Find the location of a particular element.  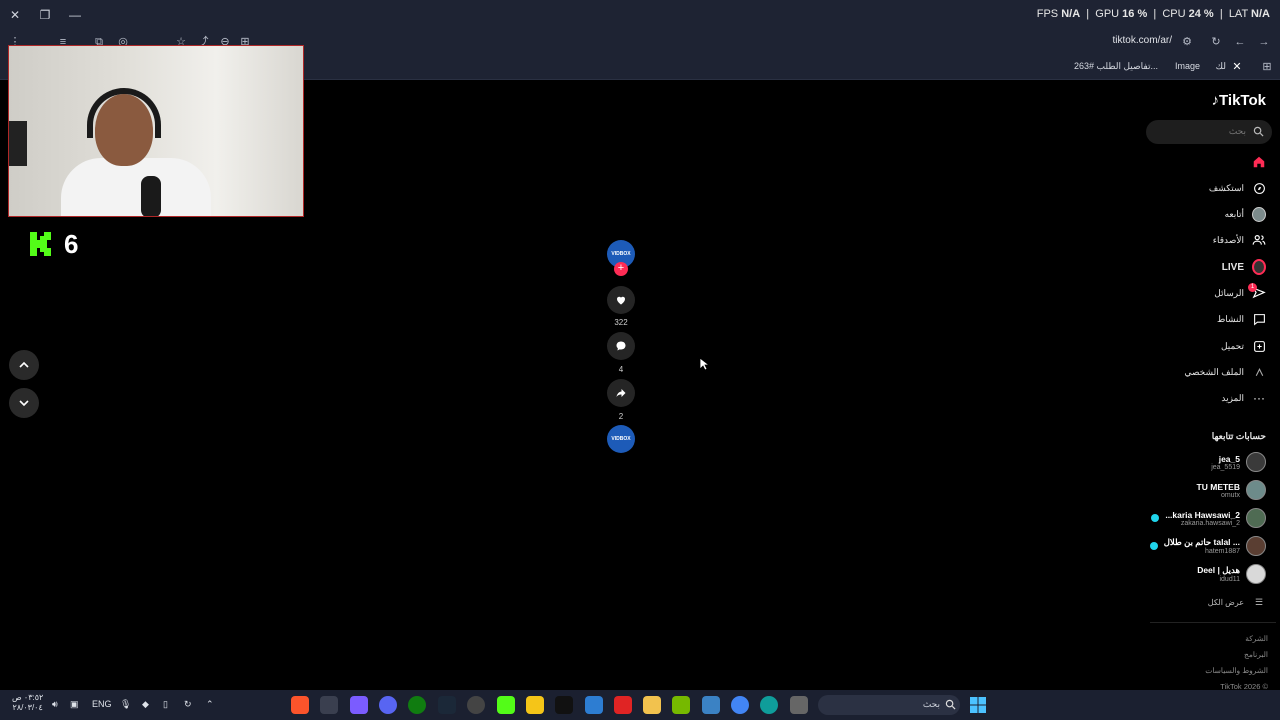

gpu-value: 16 % is located at coordinates (1135, 14).